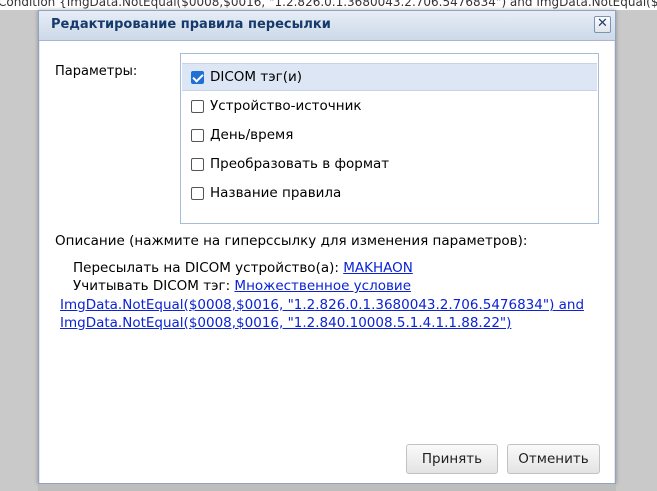 The height and width of the screenshot is (491, 657). What do you see at coordinates (276, 193) in the screenshot?
I see `param-label: Название правила` at bounding box center [276, 193].